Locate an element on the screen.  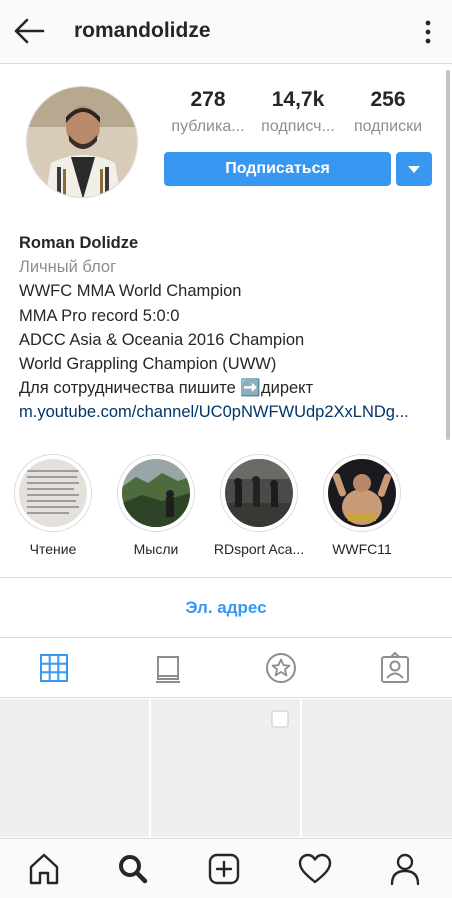
avatar is located at coordinates (82, 142).